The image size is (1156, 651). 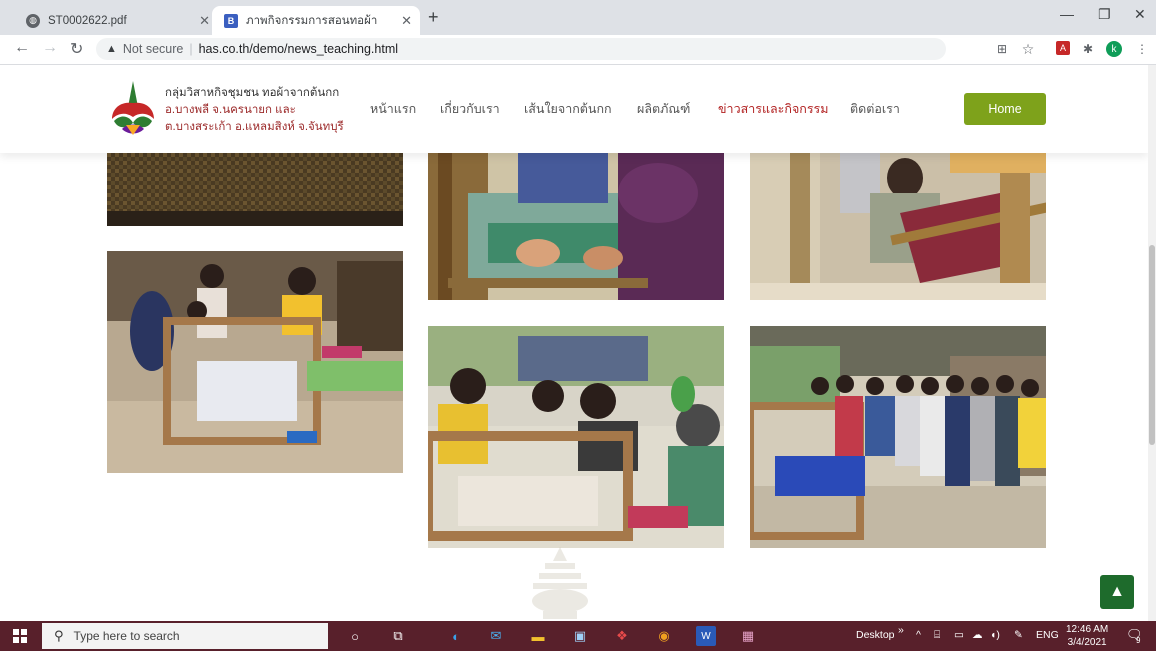 What do you see at coordinates (622, 636) in the screenshot?
I see `gift-app-icon: ❖` at bounding box center [622, 636].